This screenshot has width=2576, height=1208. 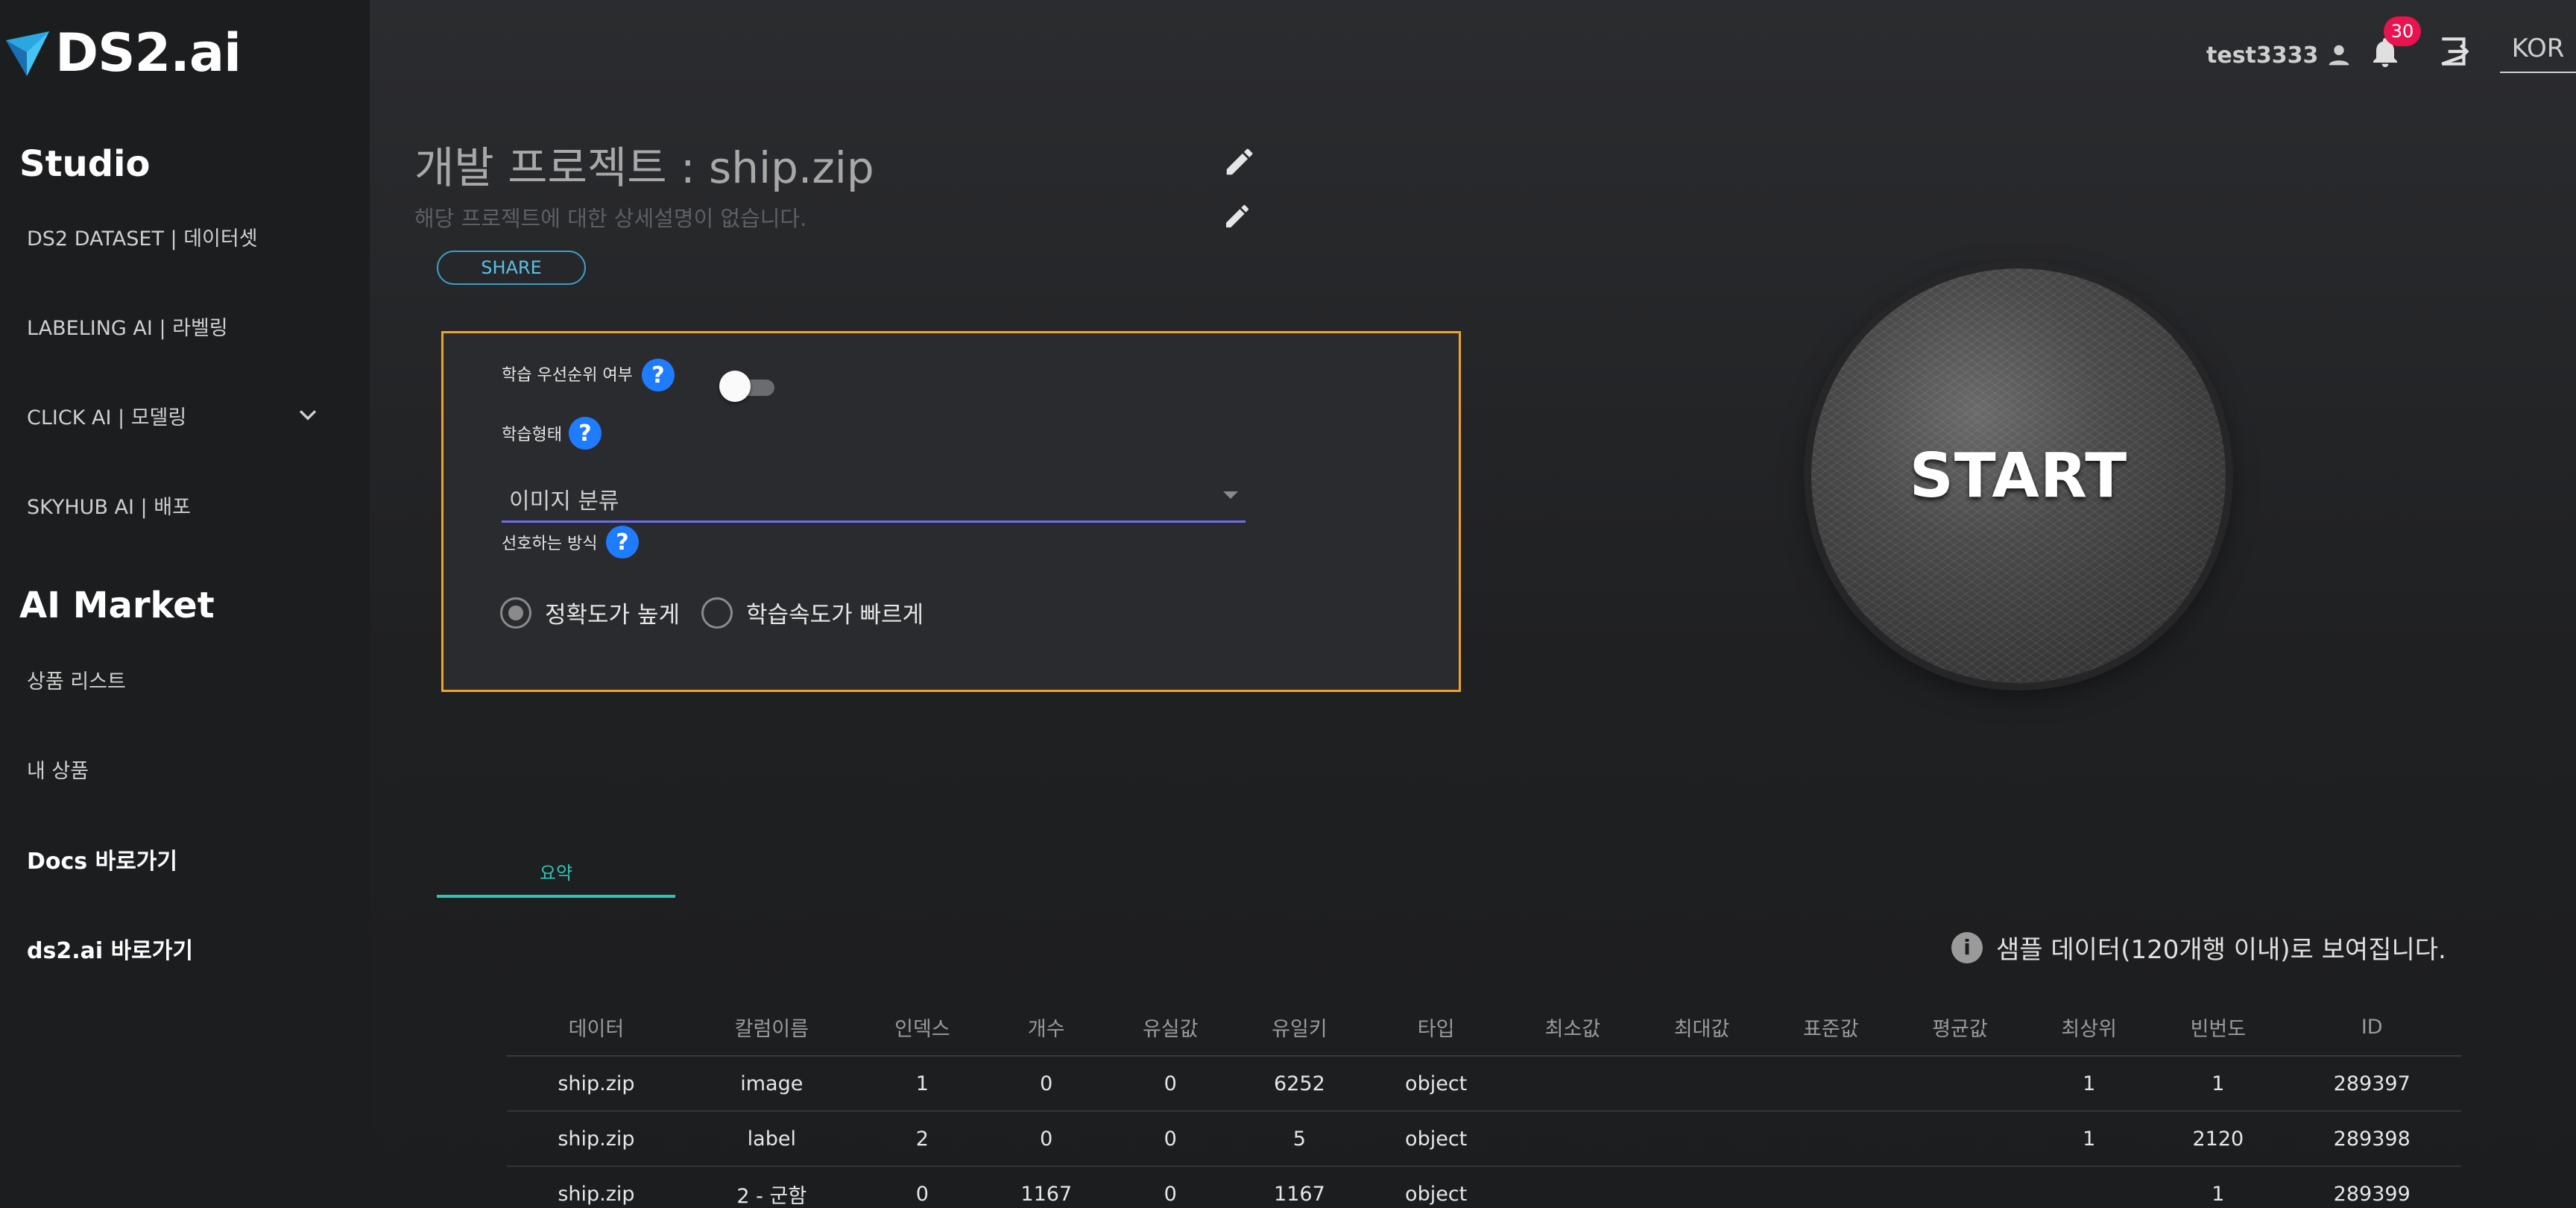 What do you see at coordinates (117, 605) in the screenshot?
I see `market-section-title: AI Market` at bounding box center [117, 605].